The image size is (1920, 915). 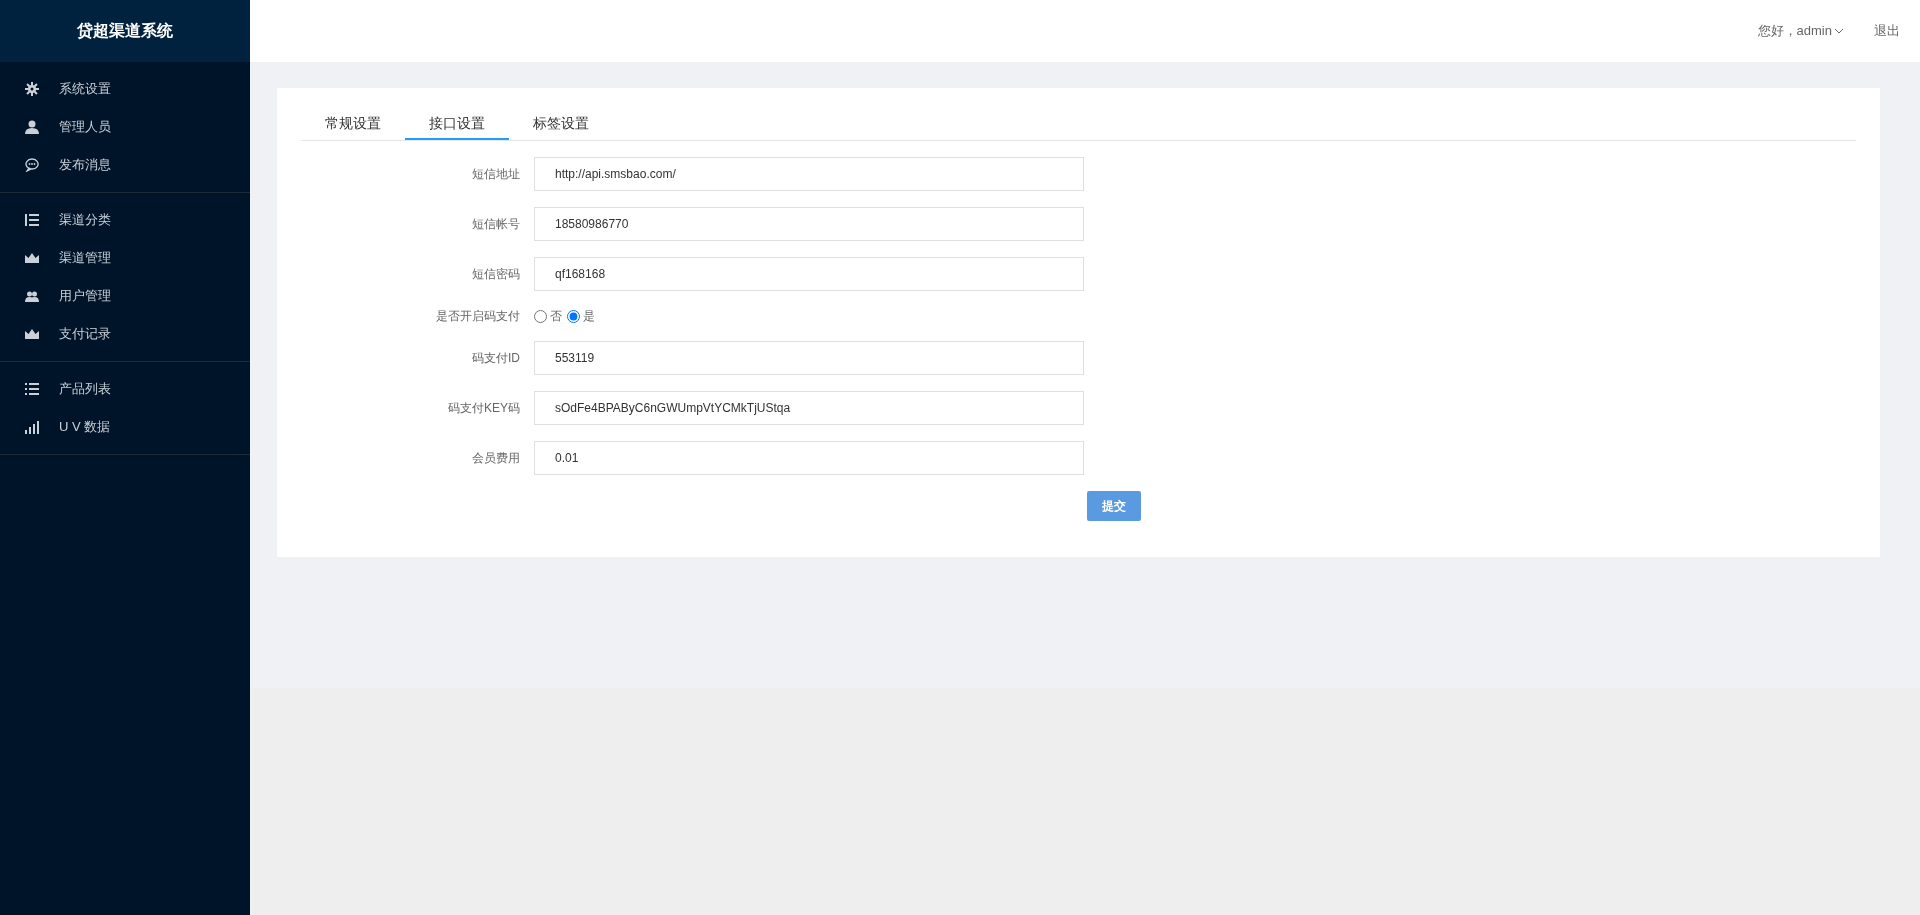 I want to click on chat-bubble-icon, so click(x=32, y=165).